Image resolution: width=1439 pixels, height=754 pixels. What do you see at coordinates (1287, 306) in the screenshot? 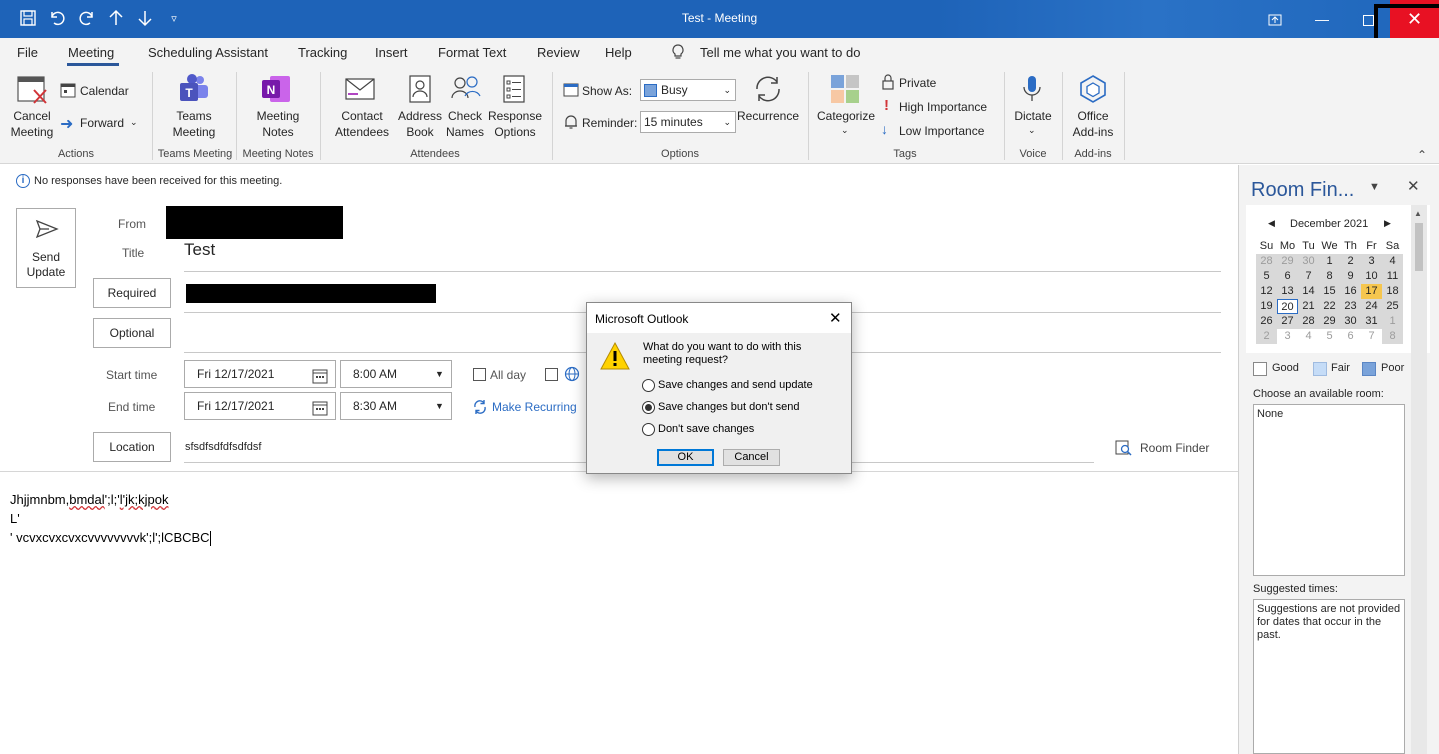
I see `calendar-day: 20` at bounding box center [1287, 306].